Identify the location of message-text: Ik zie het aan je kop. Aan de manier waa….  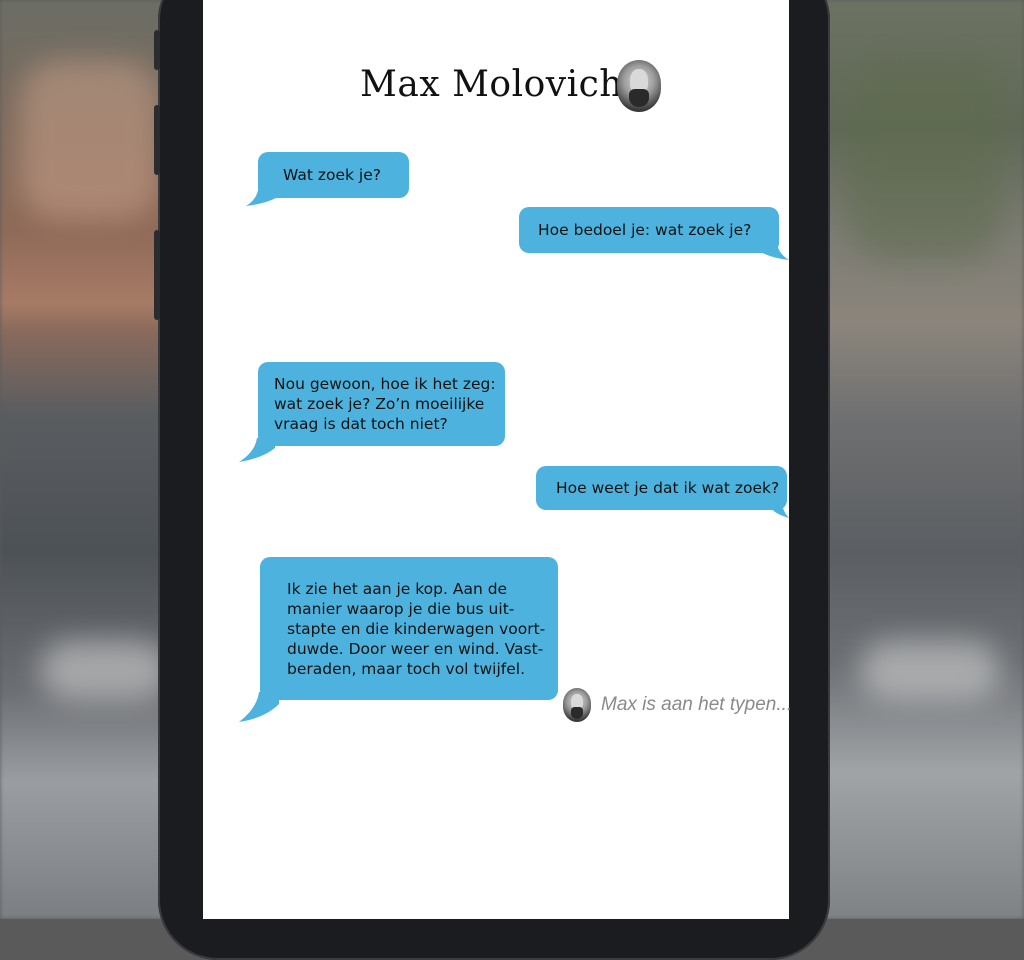
(416, 629).